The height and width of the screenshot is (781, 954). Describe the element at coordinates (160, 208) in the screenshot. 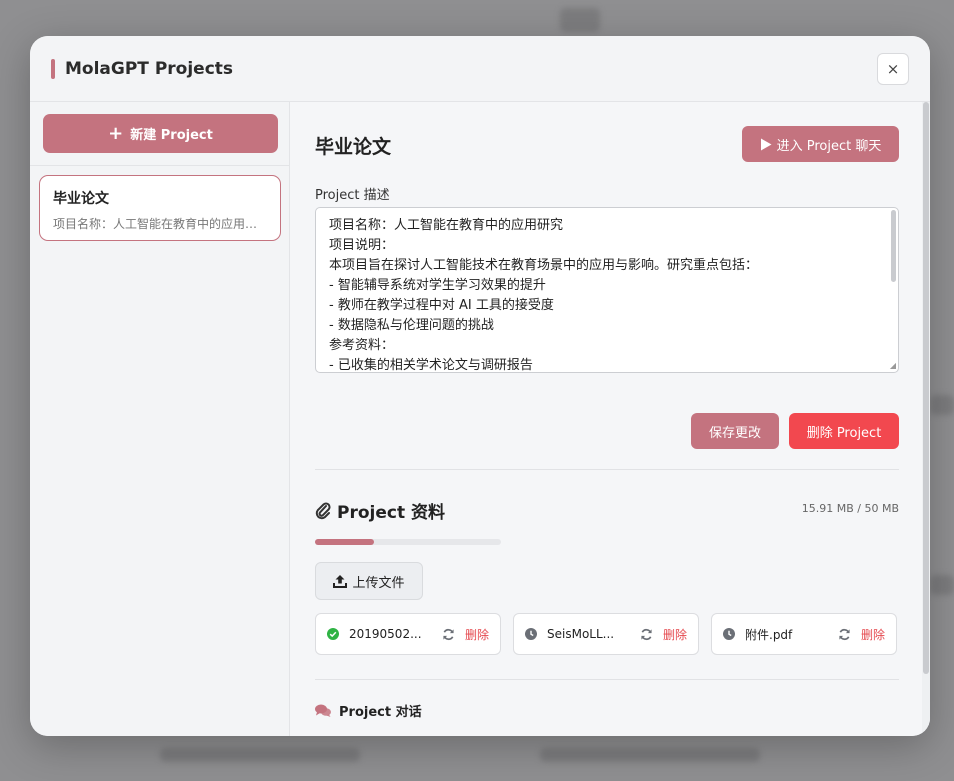

I see `project-list-item: 毕业论文 项目名称：人工智能在教育中的应用研究` at that location.